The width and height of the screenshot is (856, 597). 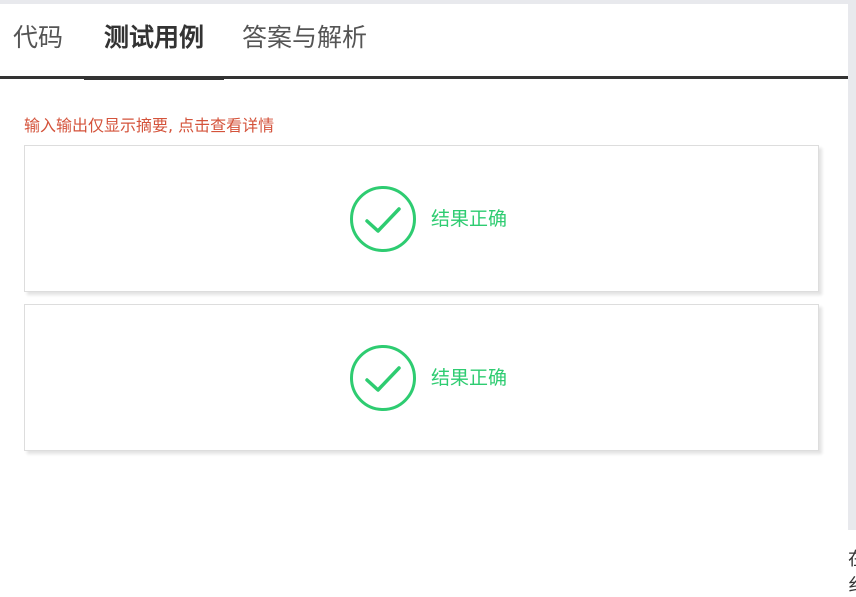 I want to click on tab-divider, so click(x=424, y=77).